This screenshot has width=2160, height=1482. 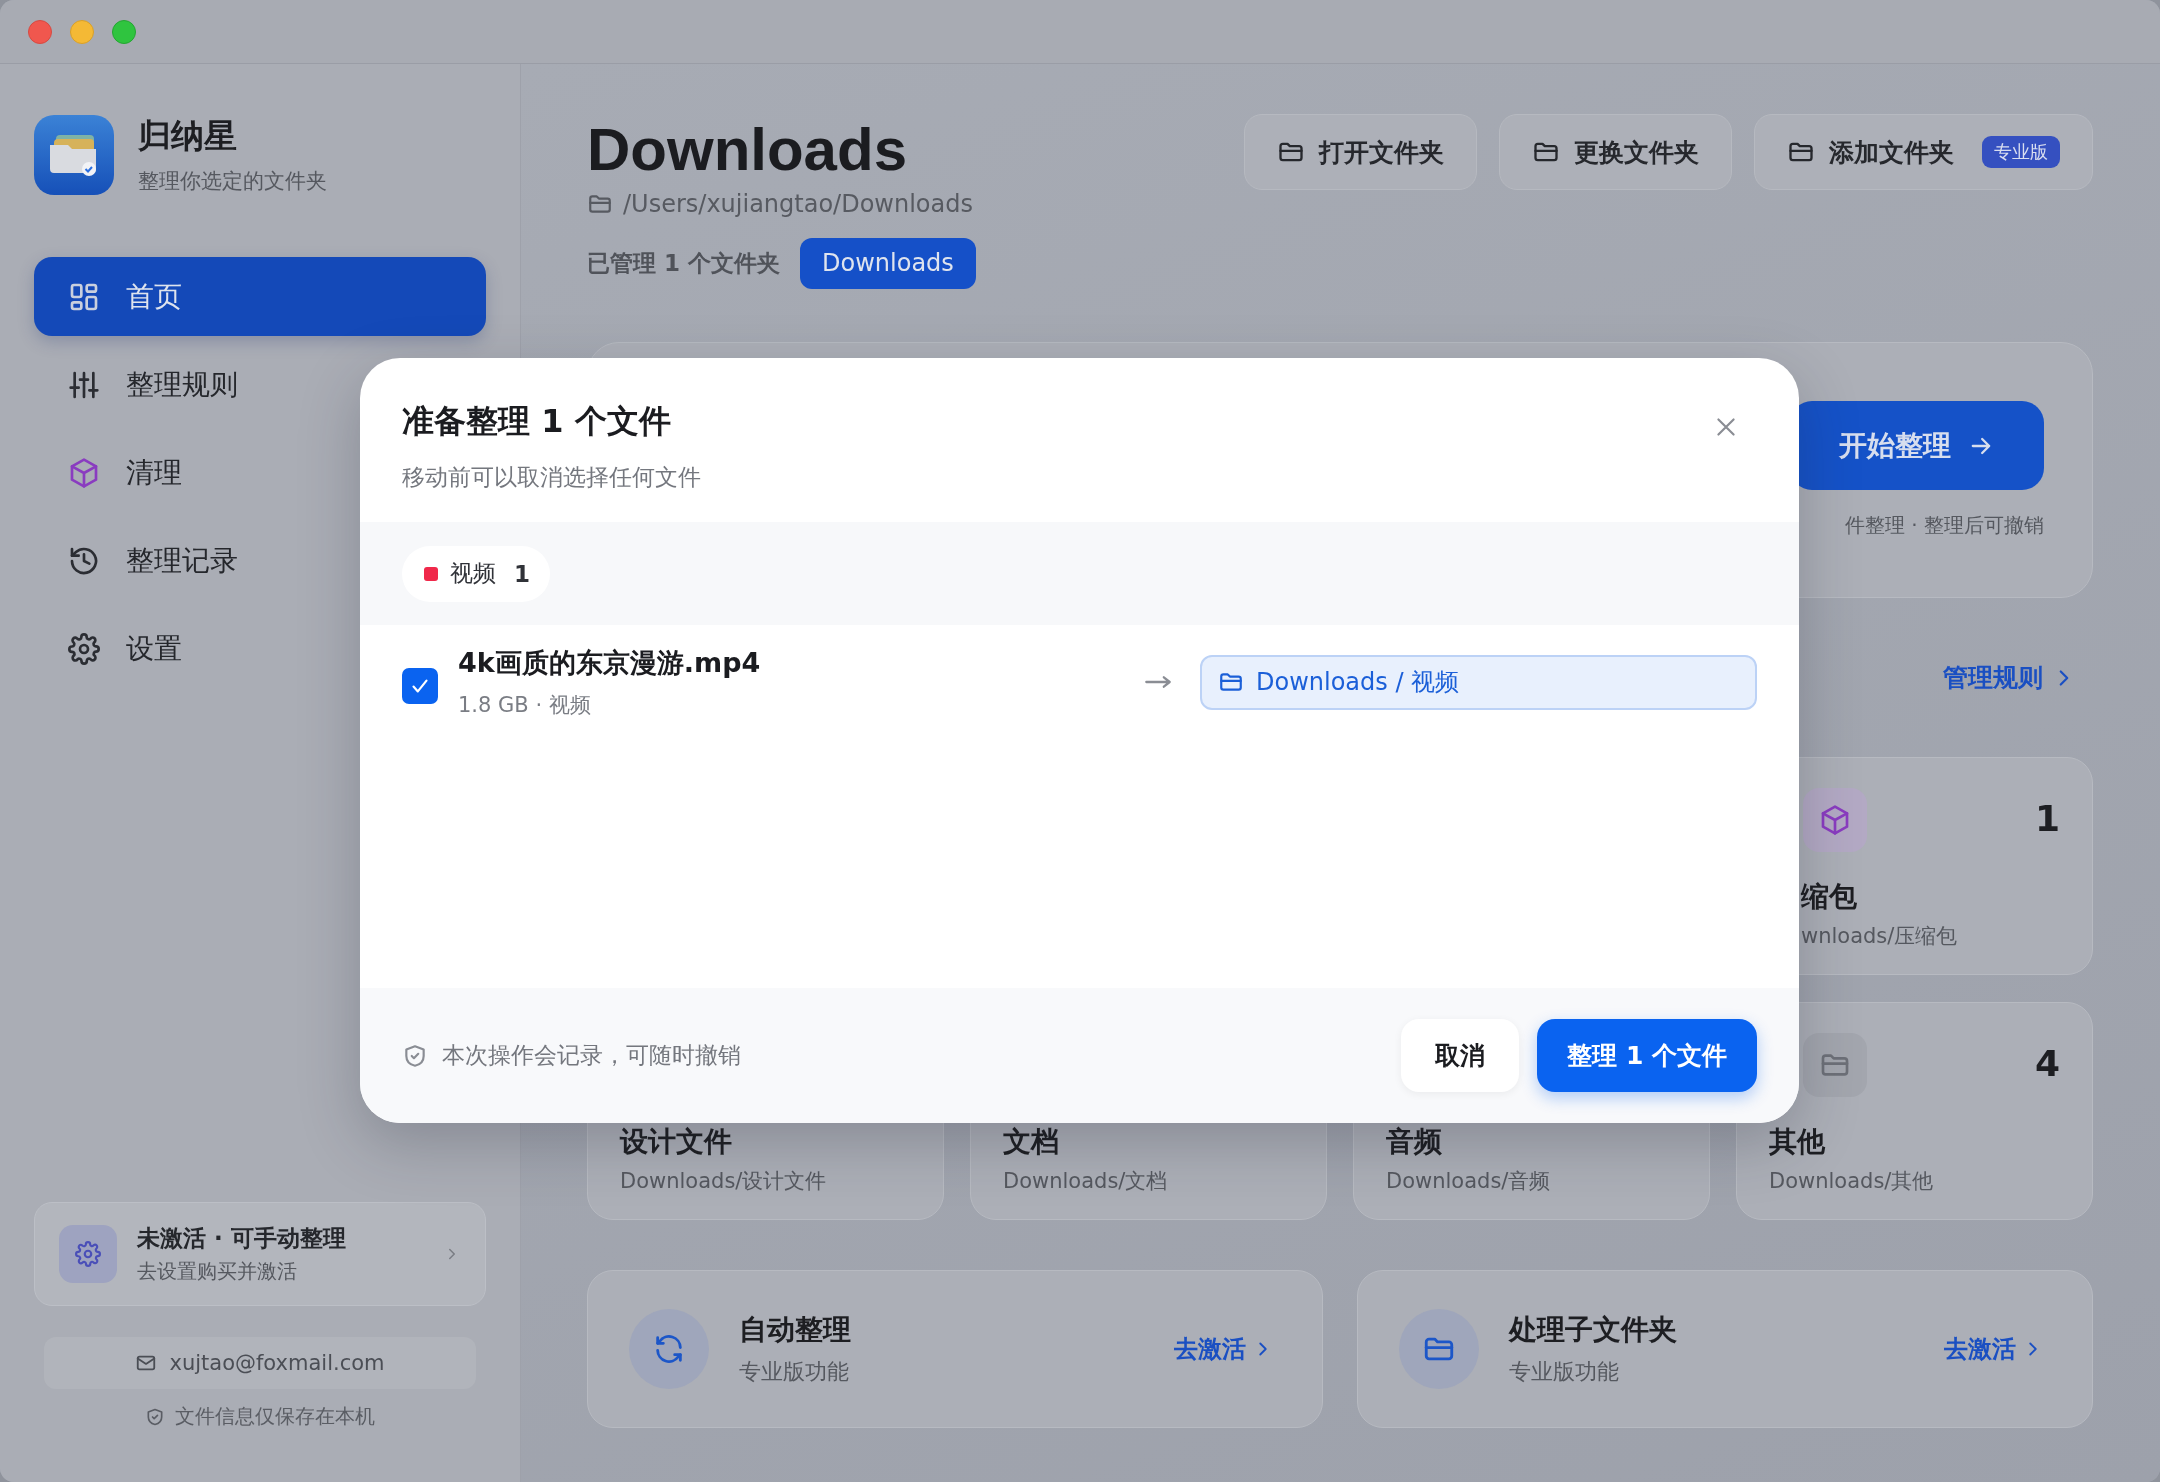 I want to click on feature-title: 处理子文件夹, so click(x=1593, y=1330).